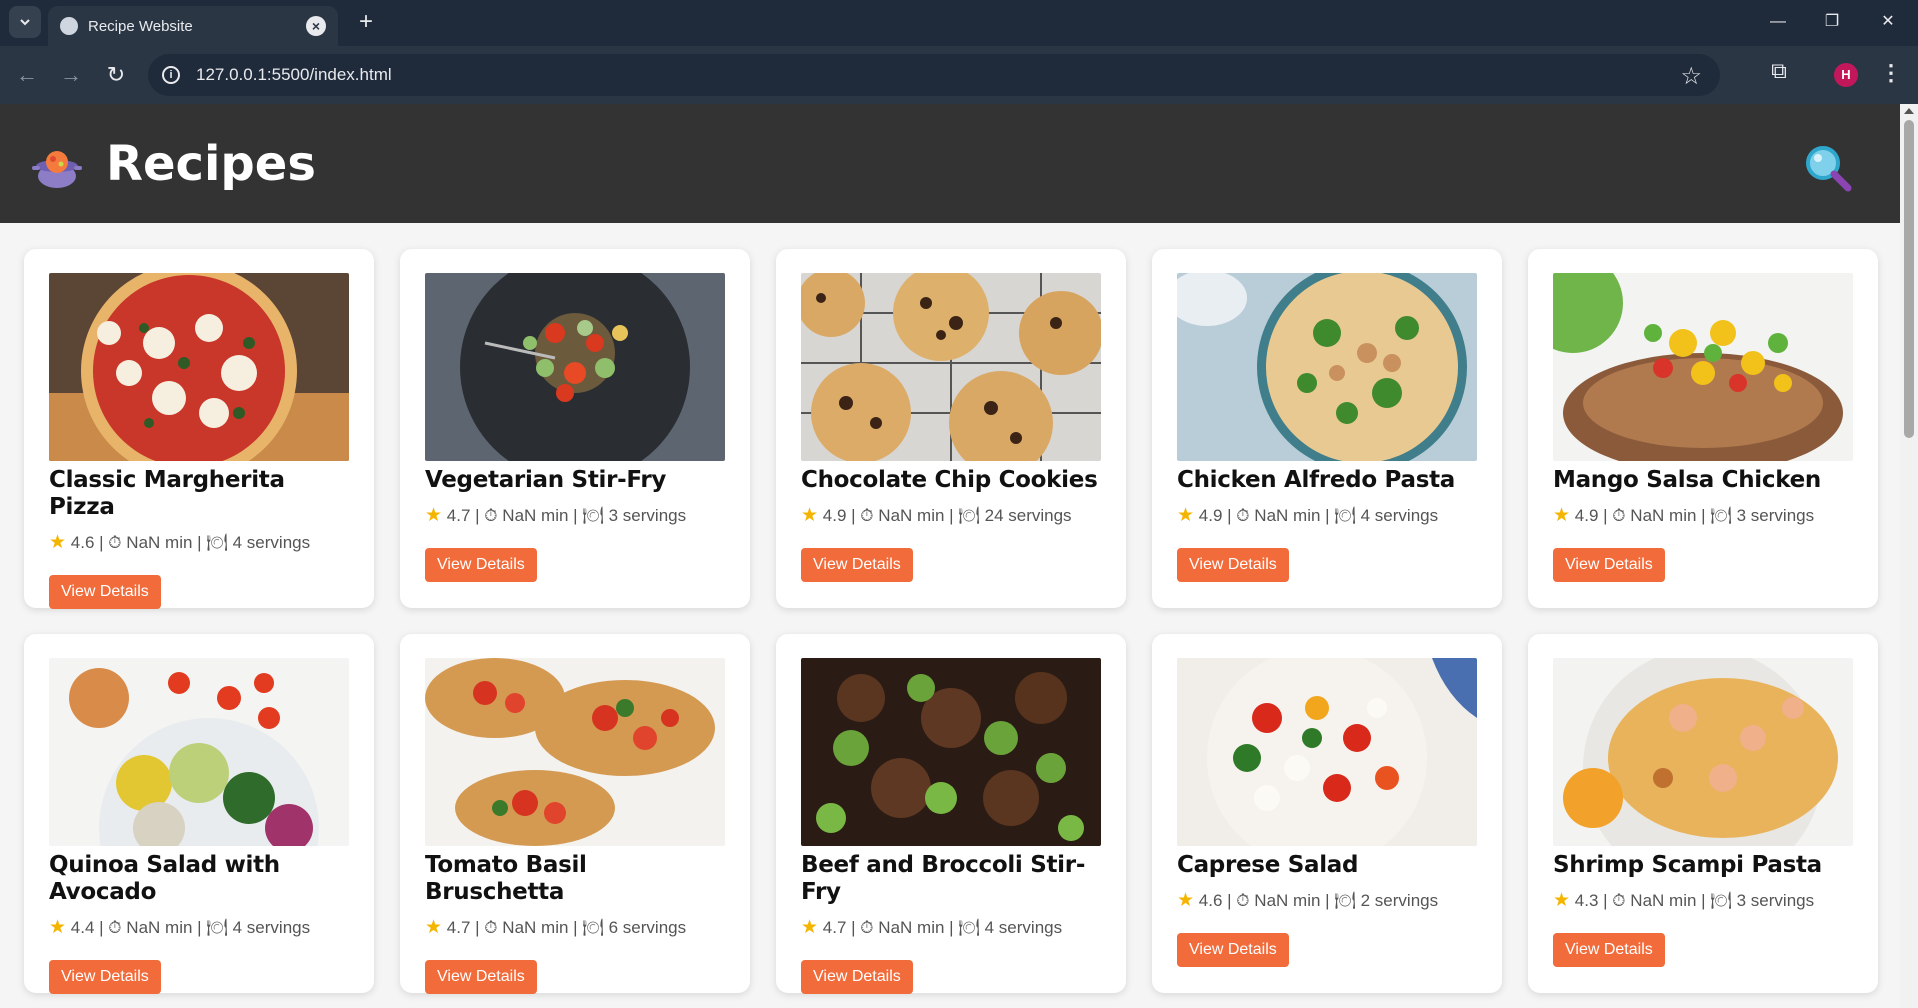  What do you see at coordinates (25, 22) in the screenshot?
I see `tab-search-button` at bounding box center [25, 22].